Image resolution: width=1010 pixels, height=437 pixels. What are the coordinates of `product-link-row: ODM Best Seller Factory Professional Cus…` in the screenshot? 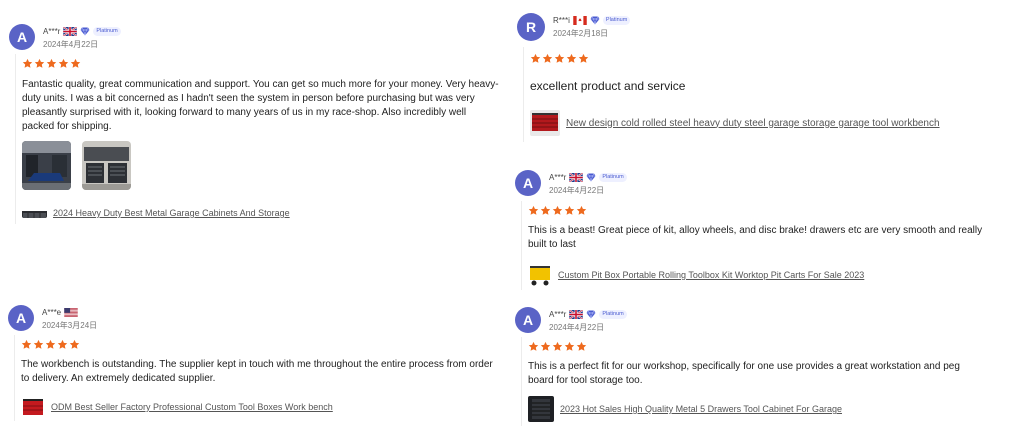 It's located at (254, 407).